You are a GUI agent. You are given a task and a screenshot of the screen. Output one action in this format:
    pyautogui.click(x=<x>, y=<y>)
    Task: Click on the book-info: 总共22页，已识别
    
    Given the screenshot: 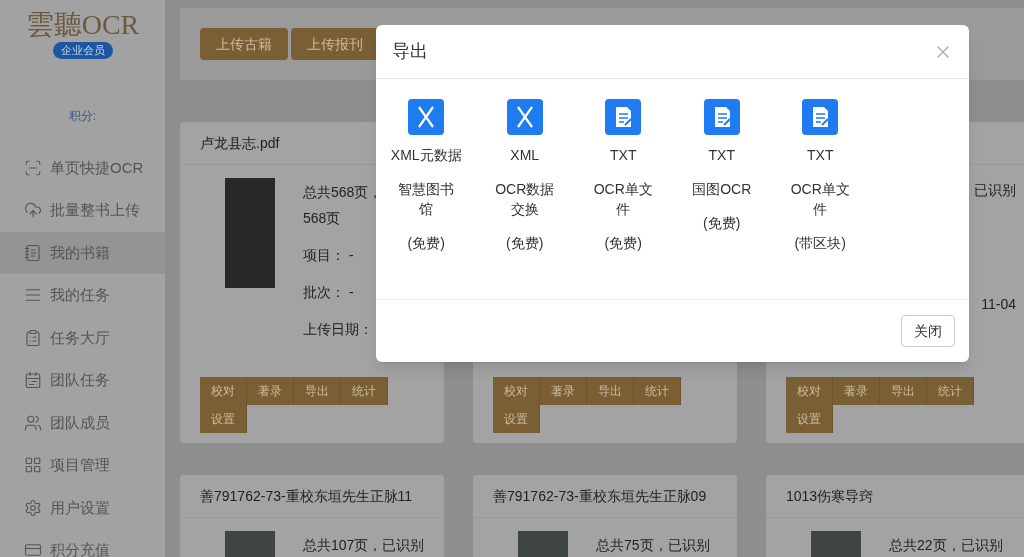 What is the action you would take?
    pyautogui.click(x=946, y=545)
    